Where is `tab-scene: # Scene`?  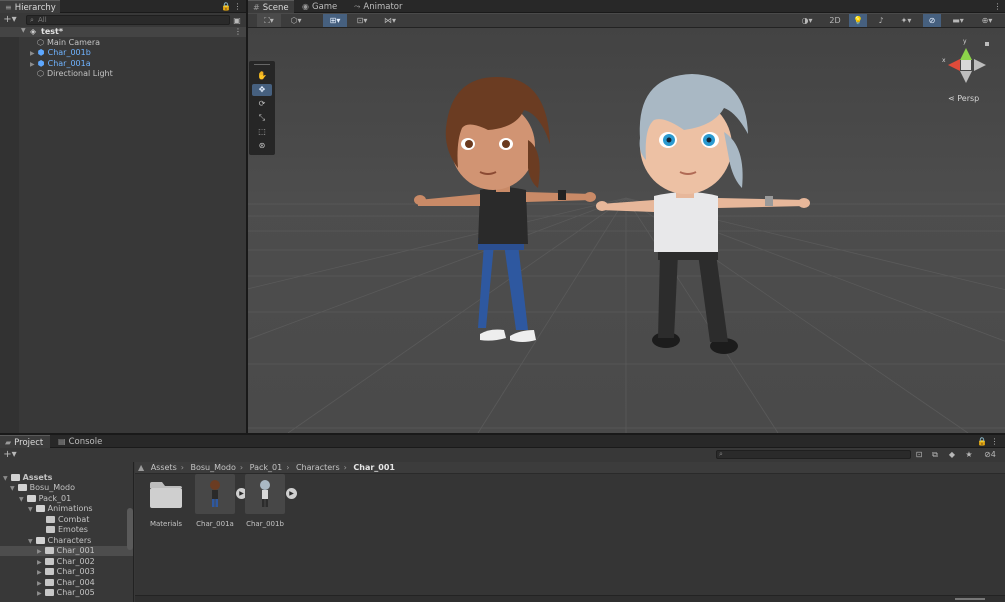 tab-scene: # Scene is located at coordinates (271, 6).